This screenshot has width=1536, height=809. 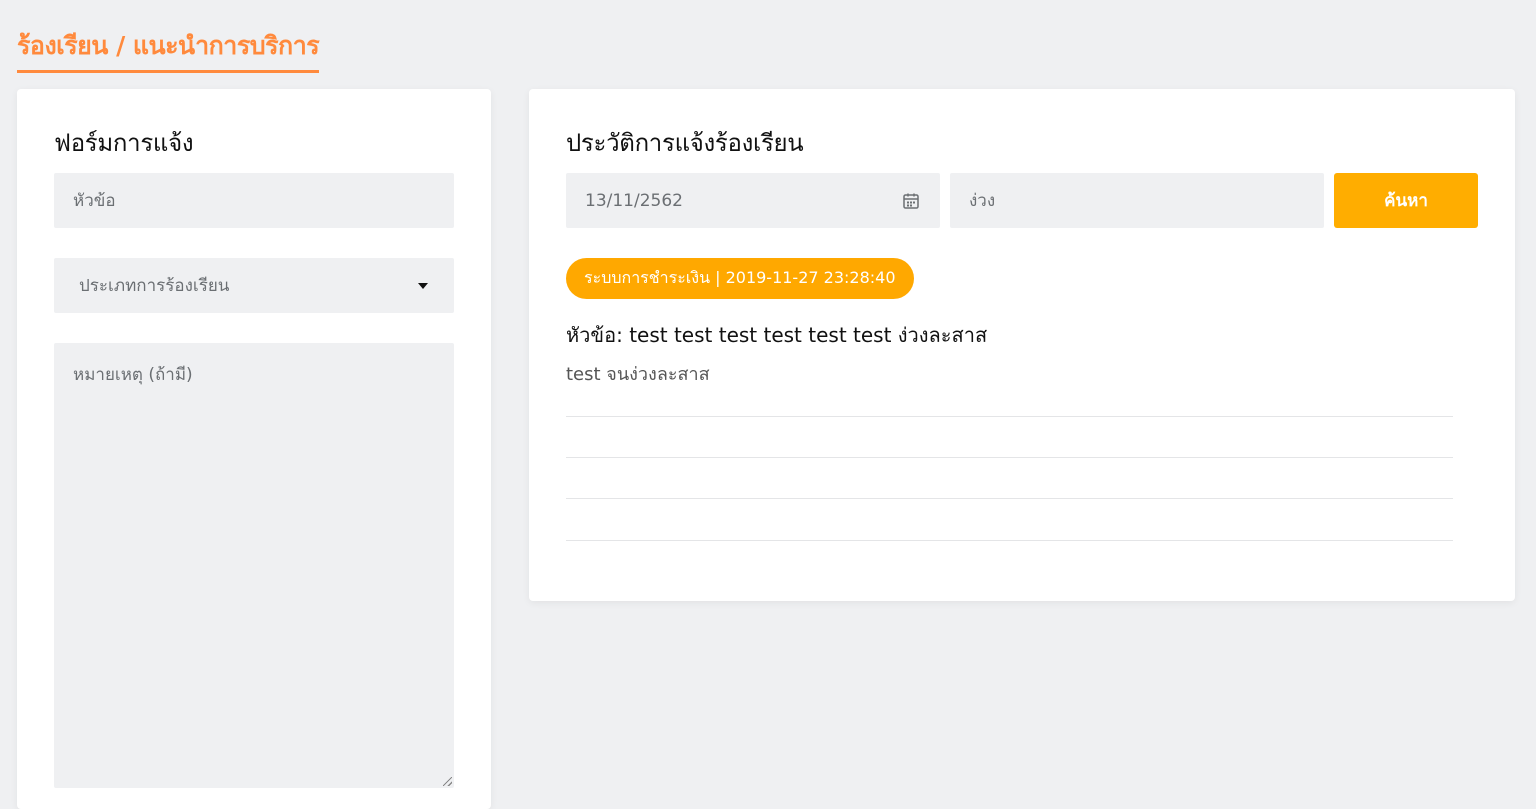 What do you see at coordinates (254, 285) in the screenshot?
I see `category-select: ประเภทการร้องเรียน` at bounding box center [254, 285].